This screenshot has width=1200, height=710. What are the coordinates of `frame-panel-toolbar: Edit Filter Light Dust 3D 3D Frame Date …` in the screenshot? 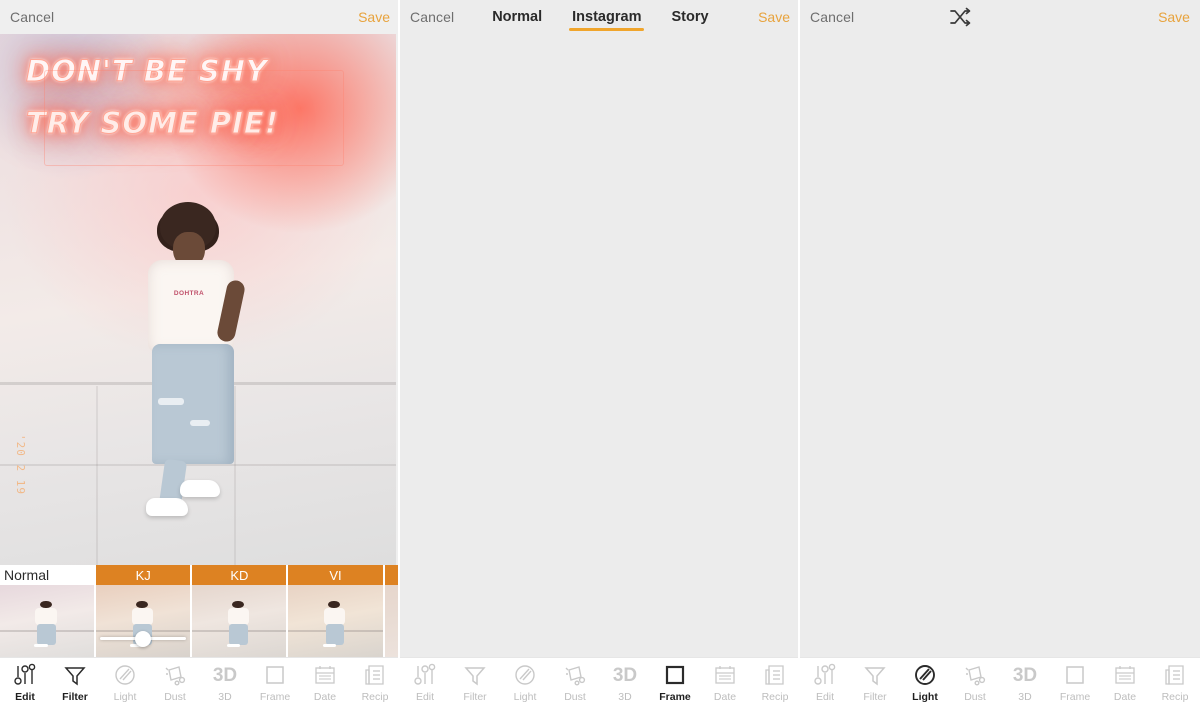 It's located at (600, 683).